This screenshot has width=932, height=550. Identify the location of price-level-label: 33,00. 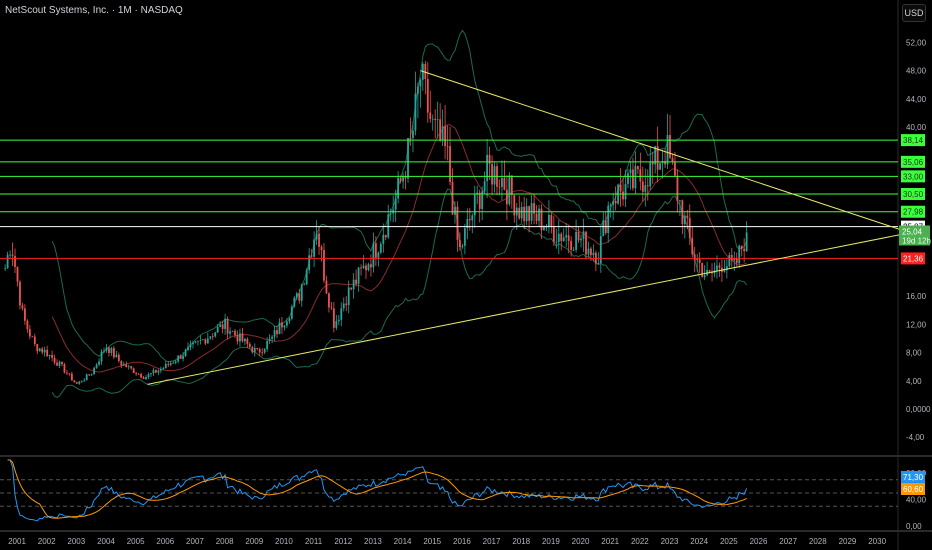
(913, 176).